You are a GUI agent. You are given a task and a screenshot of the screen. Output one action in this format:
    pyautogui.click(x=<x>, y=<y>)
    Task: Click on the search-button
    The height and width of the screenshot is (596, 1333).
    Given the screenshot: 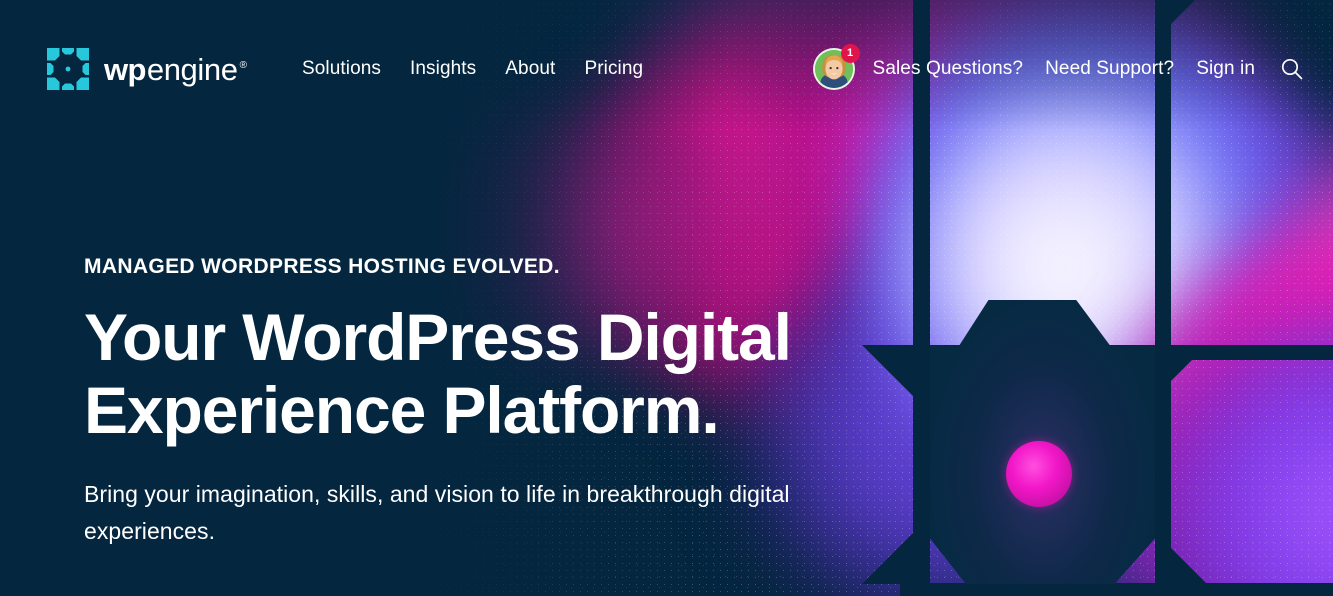 What is the action you would take?
    pyautogui.click(x=1292, y=69)
    